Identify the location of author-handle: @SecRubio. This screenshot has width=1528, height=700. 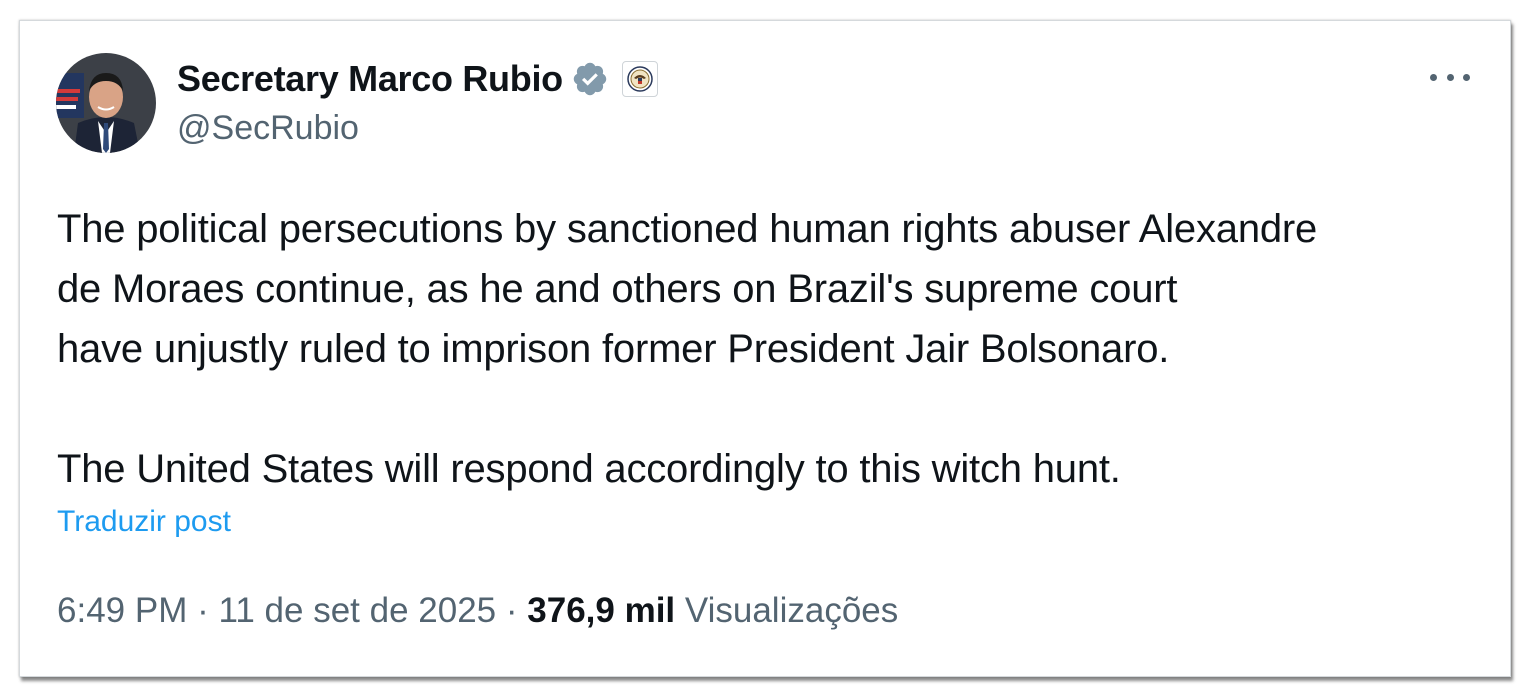
(268, 128).